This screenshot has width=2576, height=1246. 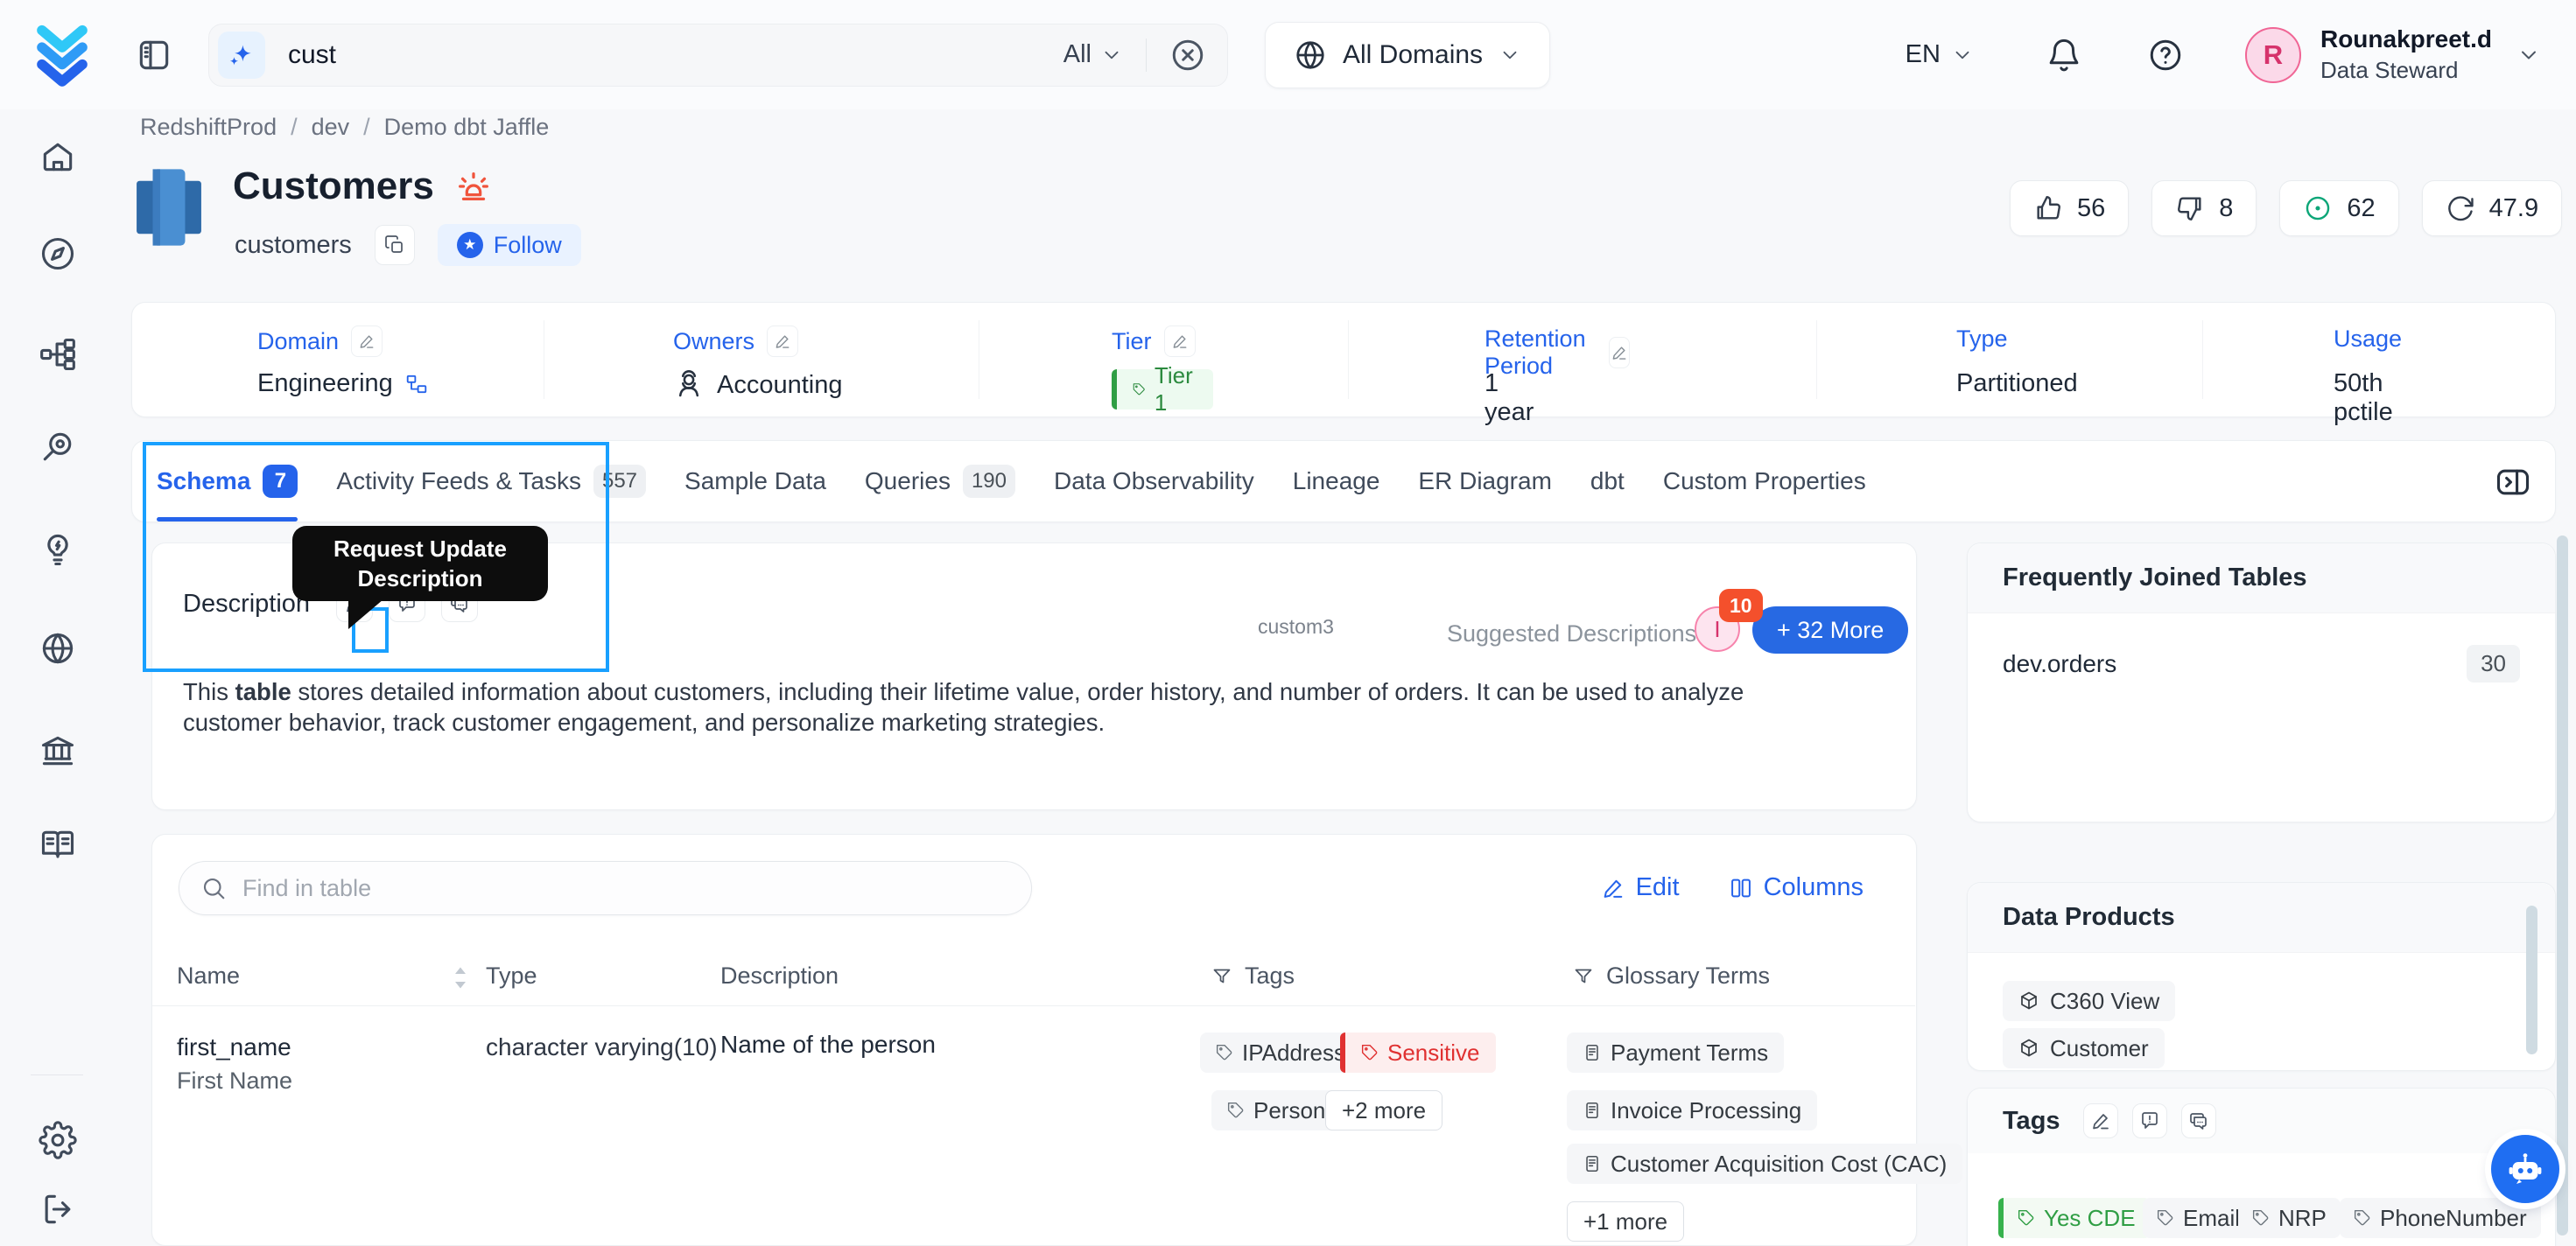 I want to click on user-avatar: R, so click(x=2272, y=54).